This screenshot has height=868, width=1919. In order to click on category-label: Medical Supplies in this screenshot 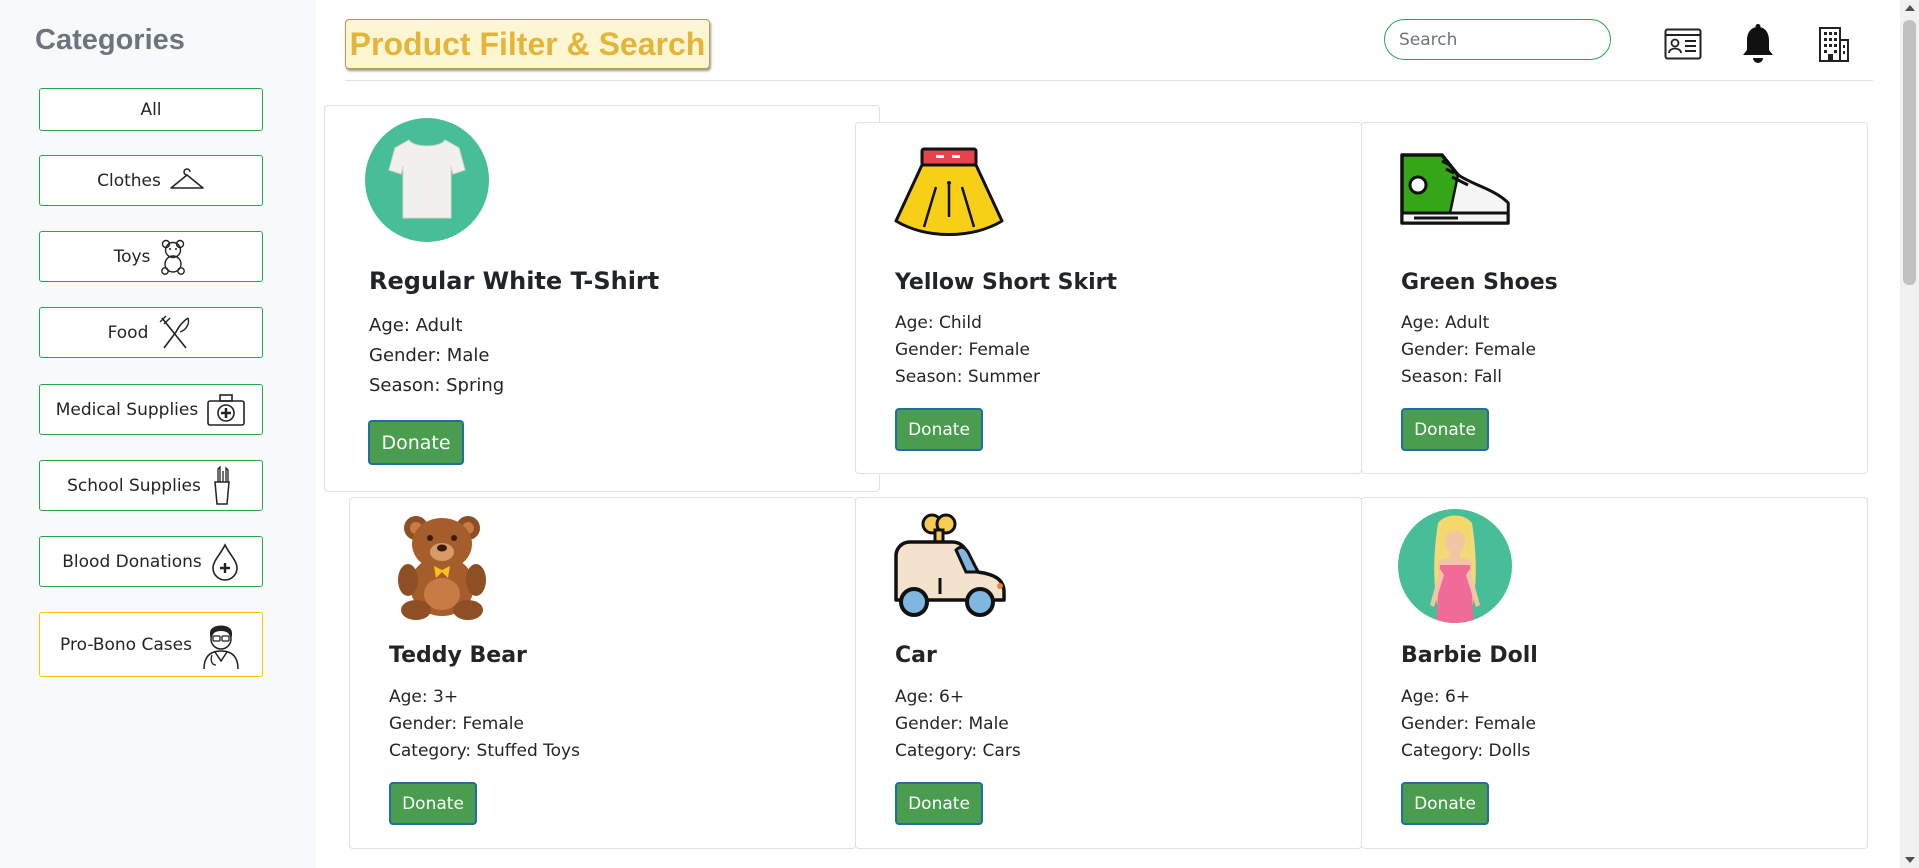, I will do `click(127, 409)`.